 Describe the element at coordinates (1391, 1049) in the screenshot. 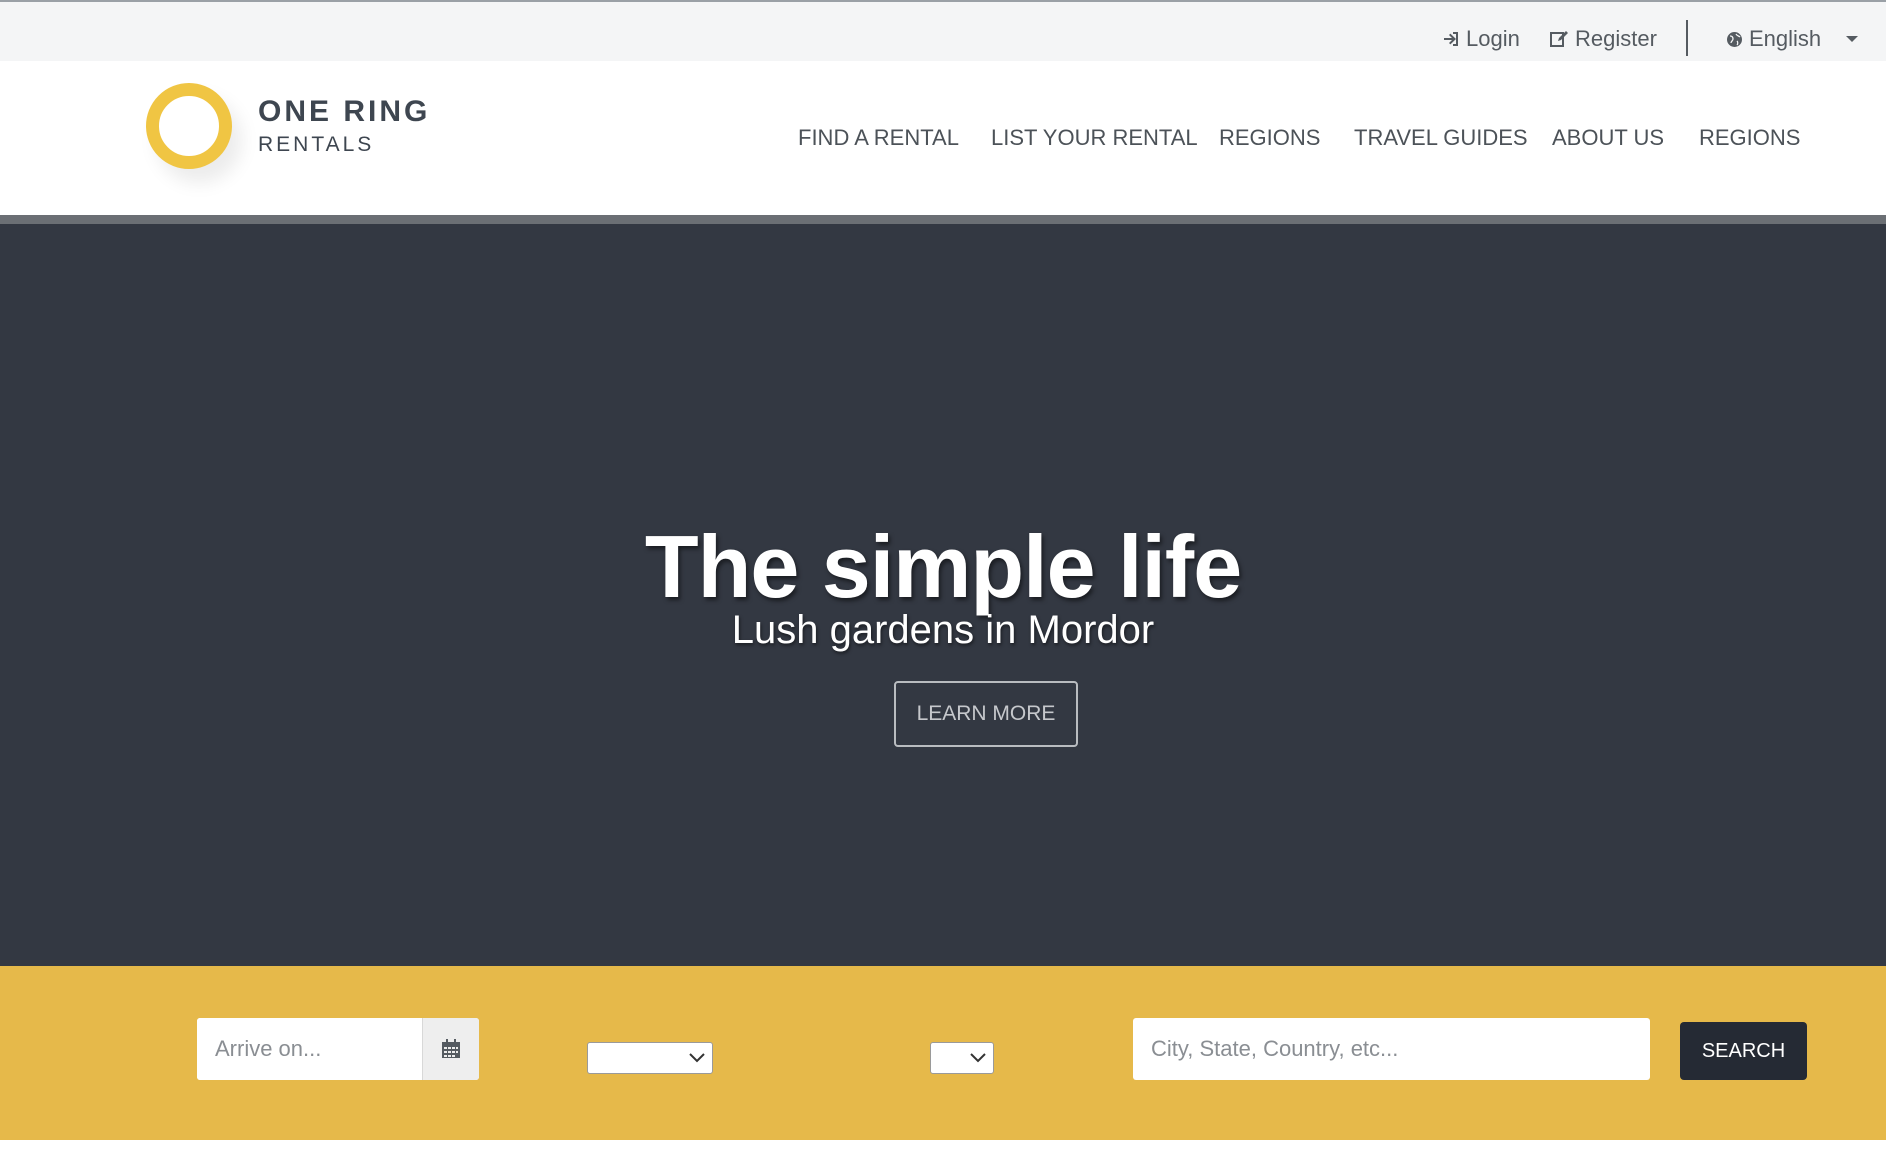

I see `location-search-input` at that location.